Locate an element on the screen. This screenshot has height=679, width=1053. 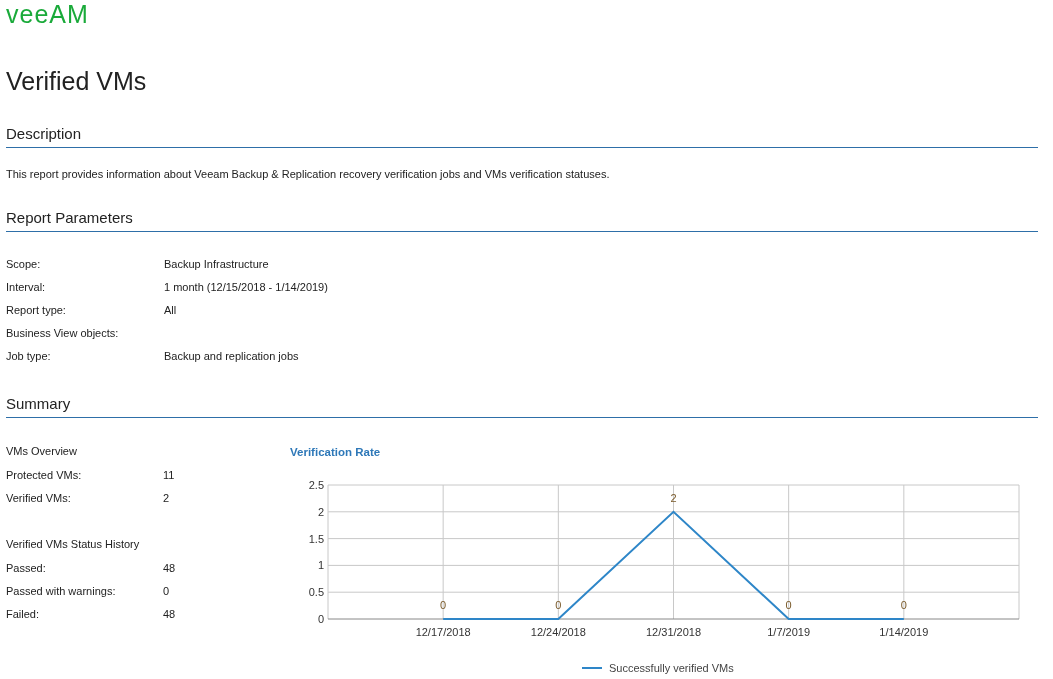
parameter-label: Job type: is located at coordinates (29, 355).